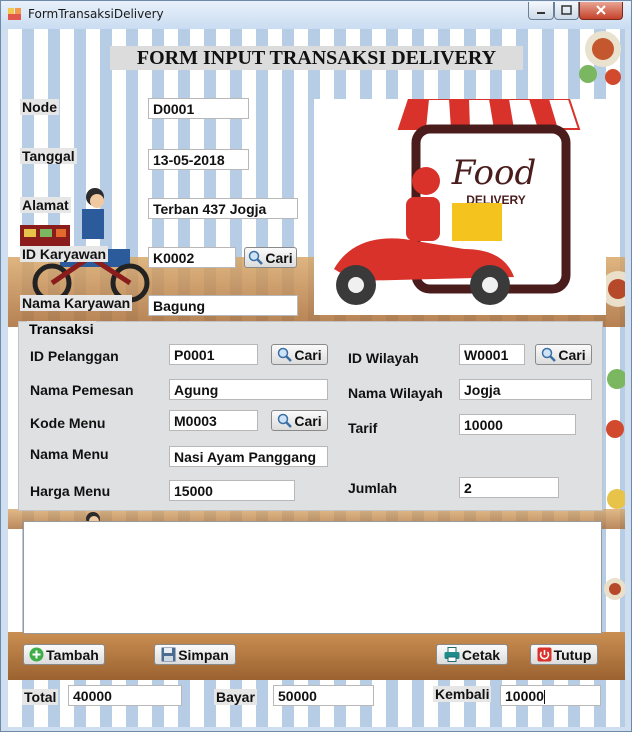 Image resolution: width=632 pixels, height=732 pixels. Describe the element at coordinates (312, 577) in the screenshot. I see `transaction-list-area` at that location.